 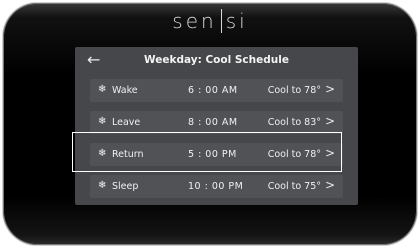 What do you see at coordinates (221, 21) in the screenshot?
I see `brand-divider` at bounding box center [221, 21].